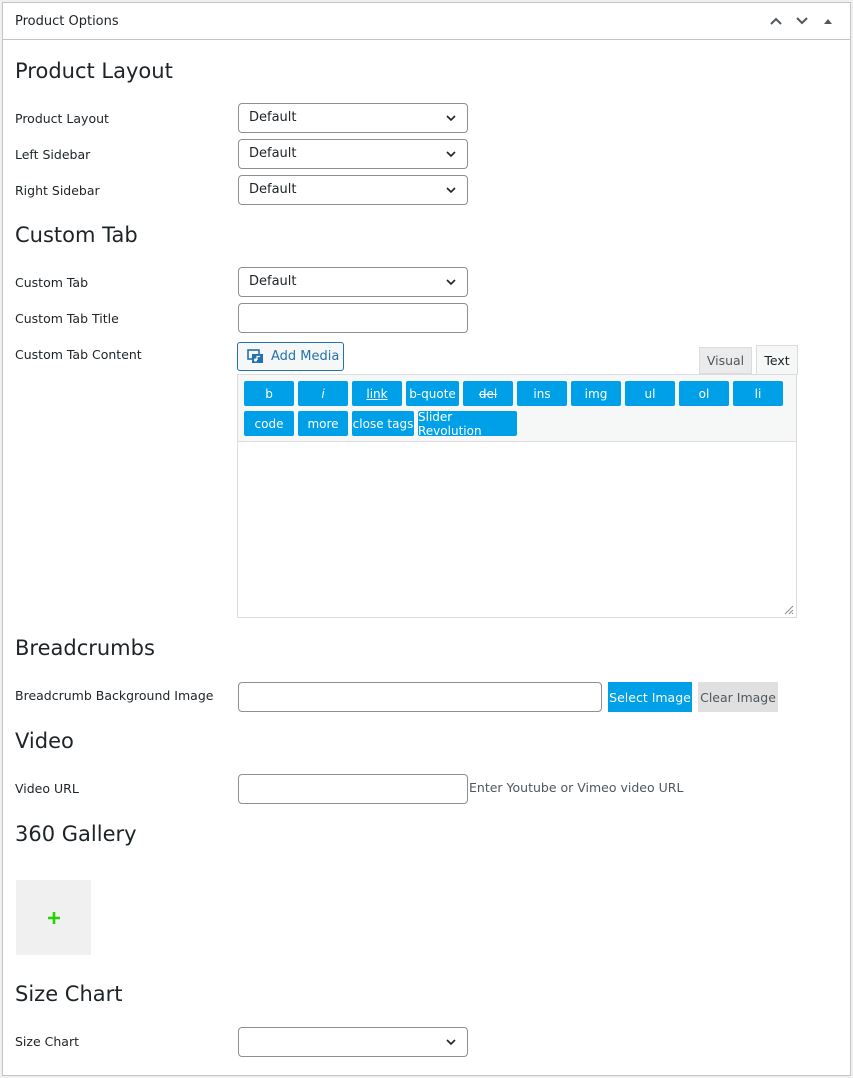 This screenshot has width=853, height=1078. I want to click on quicktag-more-button: more, so click(323, 423).